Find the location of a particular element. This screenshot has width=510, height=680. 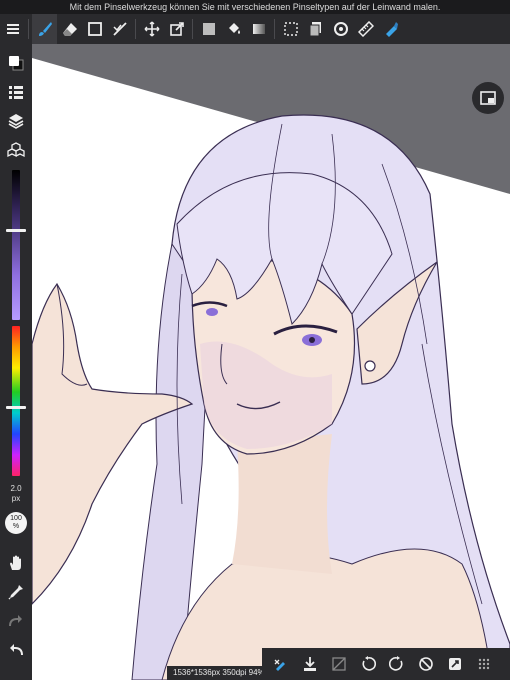

menu-icon is located at coordinates (12, 29).